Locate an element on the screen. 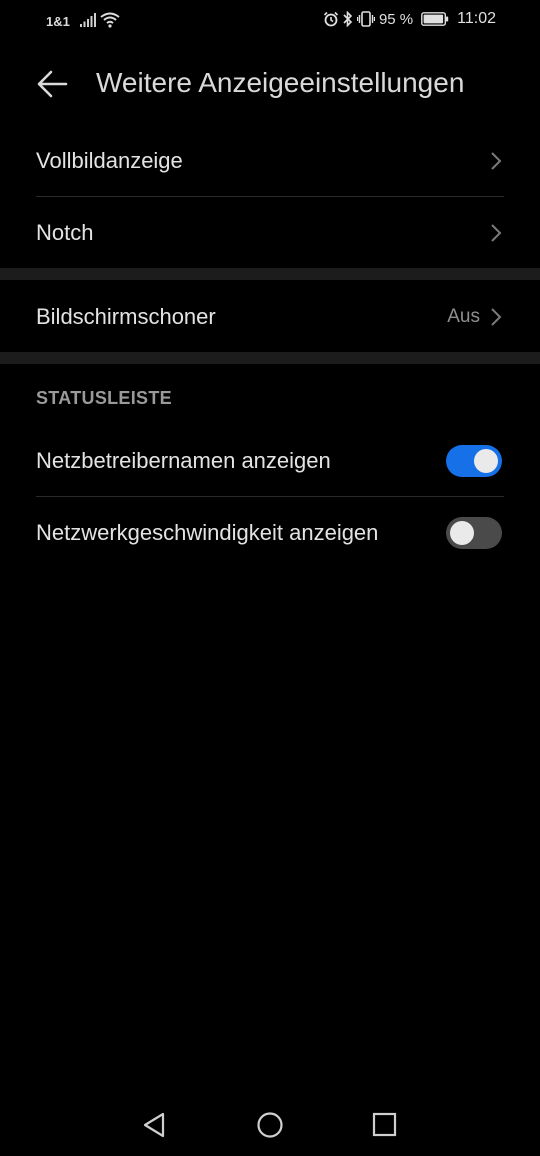  show-network-speed-toggle is located at coordinates (474, 533).